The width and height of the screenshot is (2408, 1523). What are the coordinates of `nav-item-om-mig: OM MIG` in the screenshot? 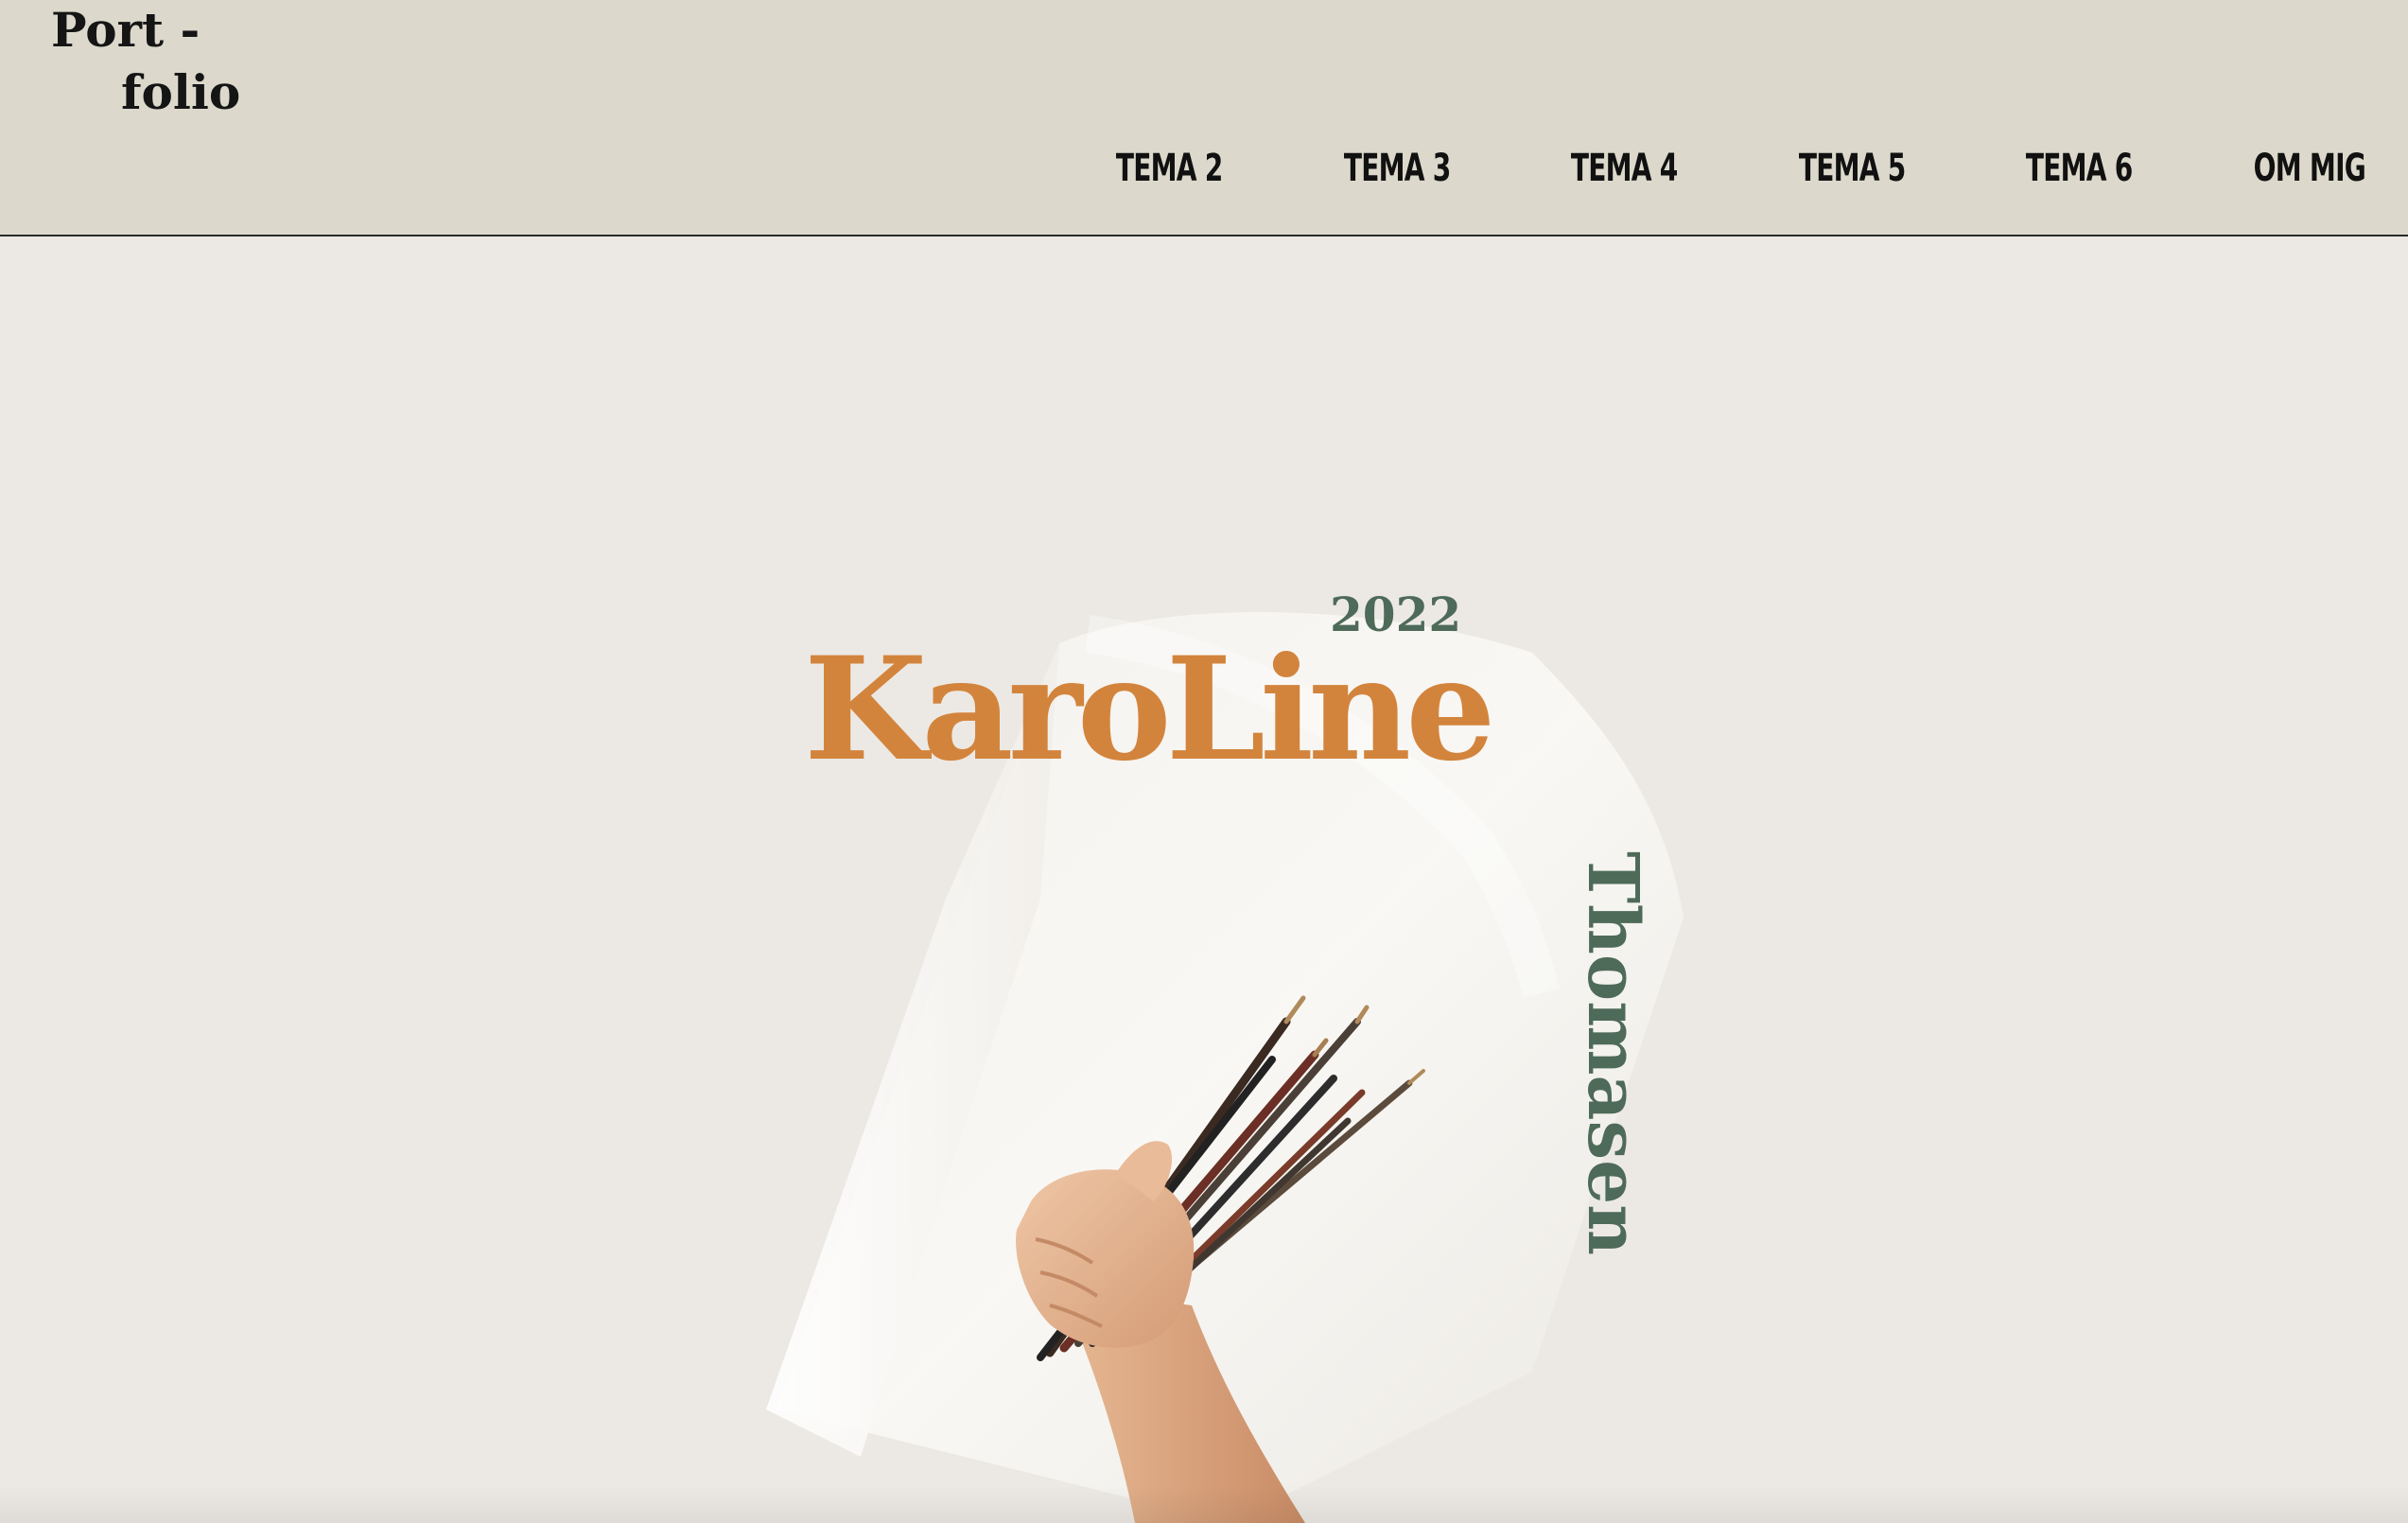 It's located at (2310, 169).